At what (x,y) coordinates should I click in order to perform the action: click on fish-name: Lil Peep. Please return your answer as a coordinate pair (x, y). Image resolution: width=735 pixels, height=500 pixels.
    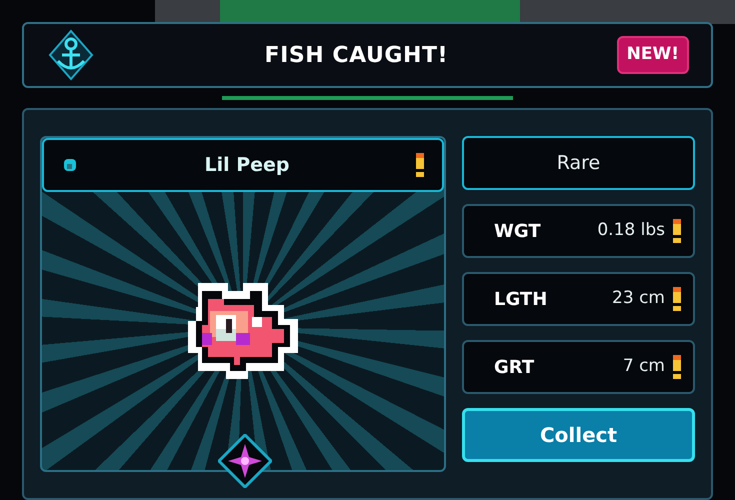
    Looking at the image, I should click on (247, 165).